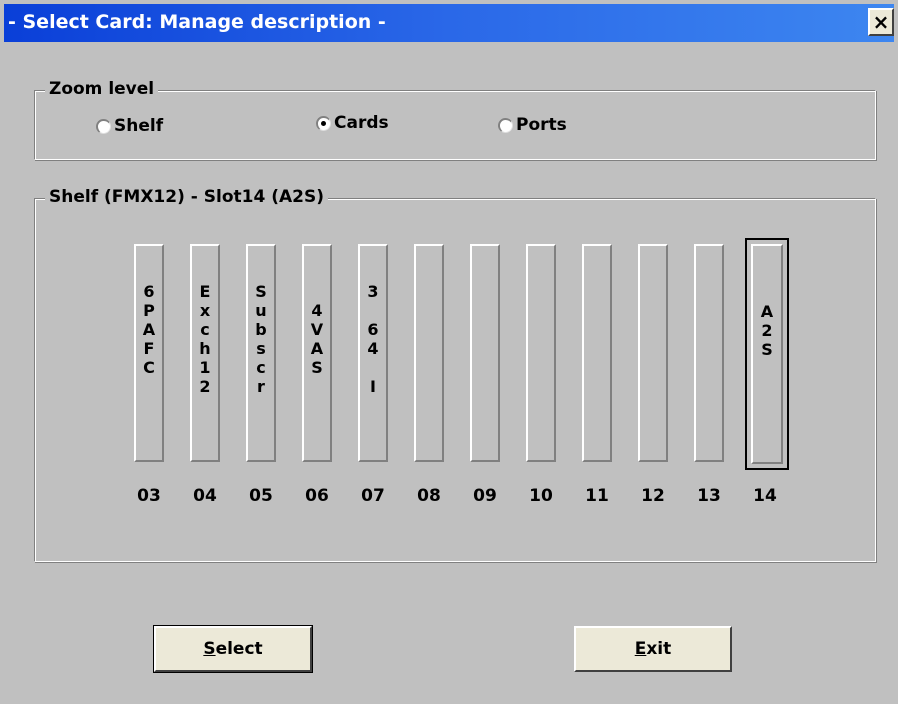 This screenshot has width=898, height=704. Describe the element at coordinates (317, 339) in the screenshot. I see `slot-card-label: 4 V A S` at that location.